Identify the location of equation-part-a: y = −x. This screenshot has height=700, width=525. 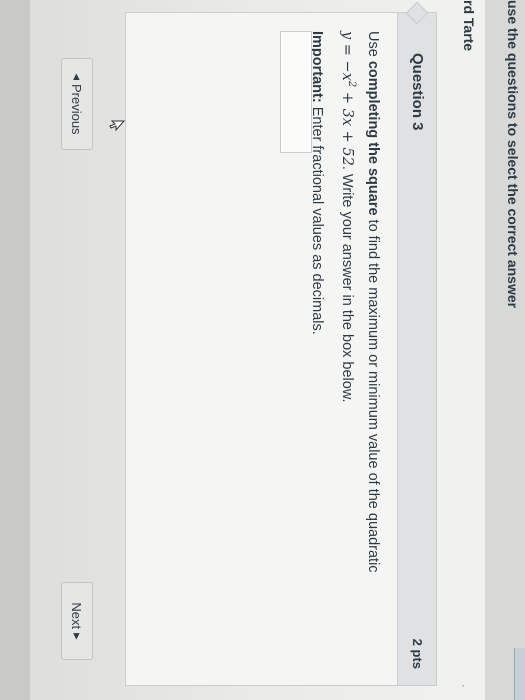
(347, 56).